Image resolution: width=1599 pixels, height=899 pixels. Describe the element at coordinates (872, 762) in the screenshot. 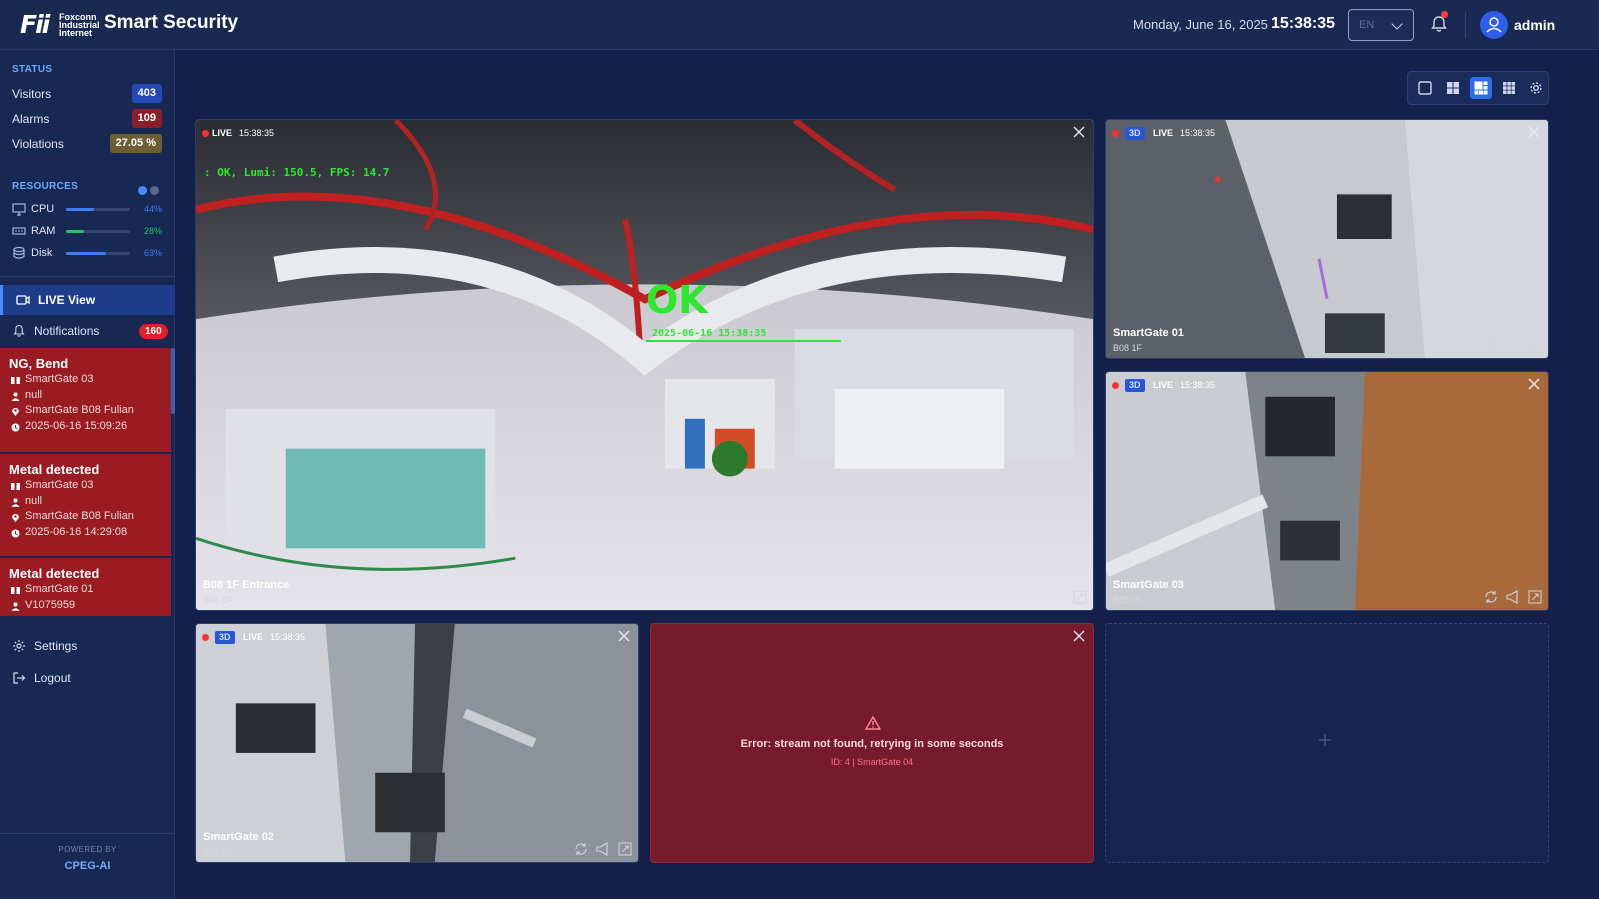

I see `error-camera-id: ID: 4 | SmartGate 04` at that location.